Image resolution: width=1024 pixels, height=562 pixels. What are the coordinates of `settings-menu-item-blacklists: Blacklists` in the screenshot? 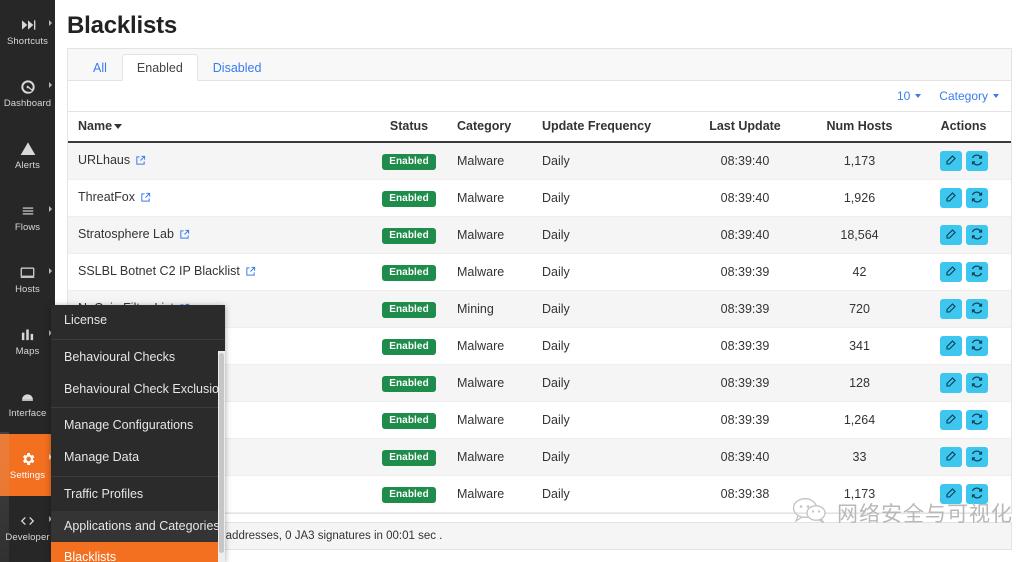 It's located at (138, 552).